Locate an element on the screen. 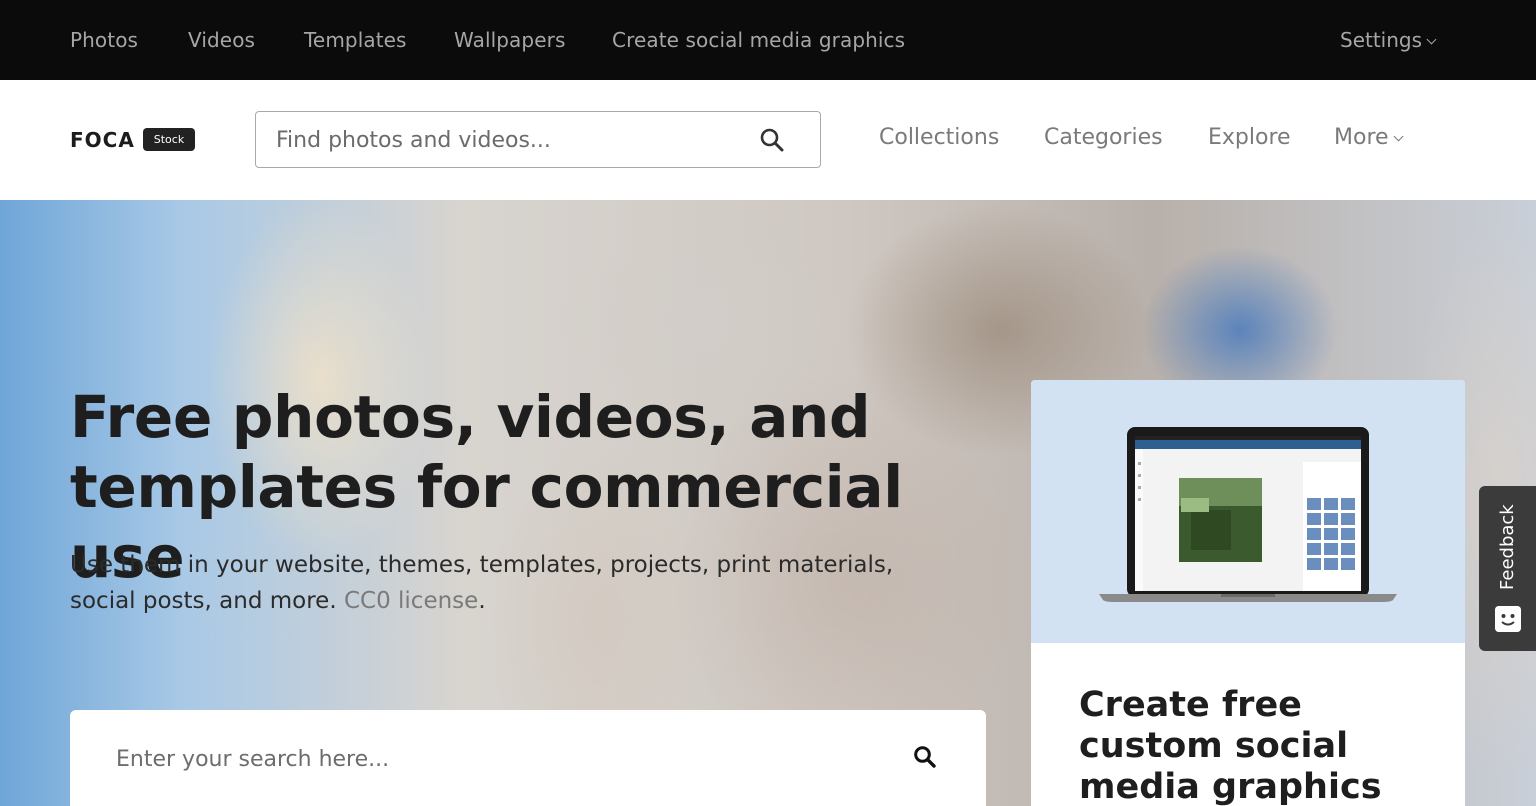 The width and height of the screenshot is (1536, 806). promo-image-area is located at coordinates (1248, 511).